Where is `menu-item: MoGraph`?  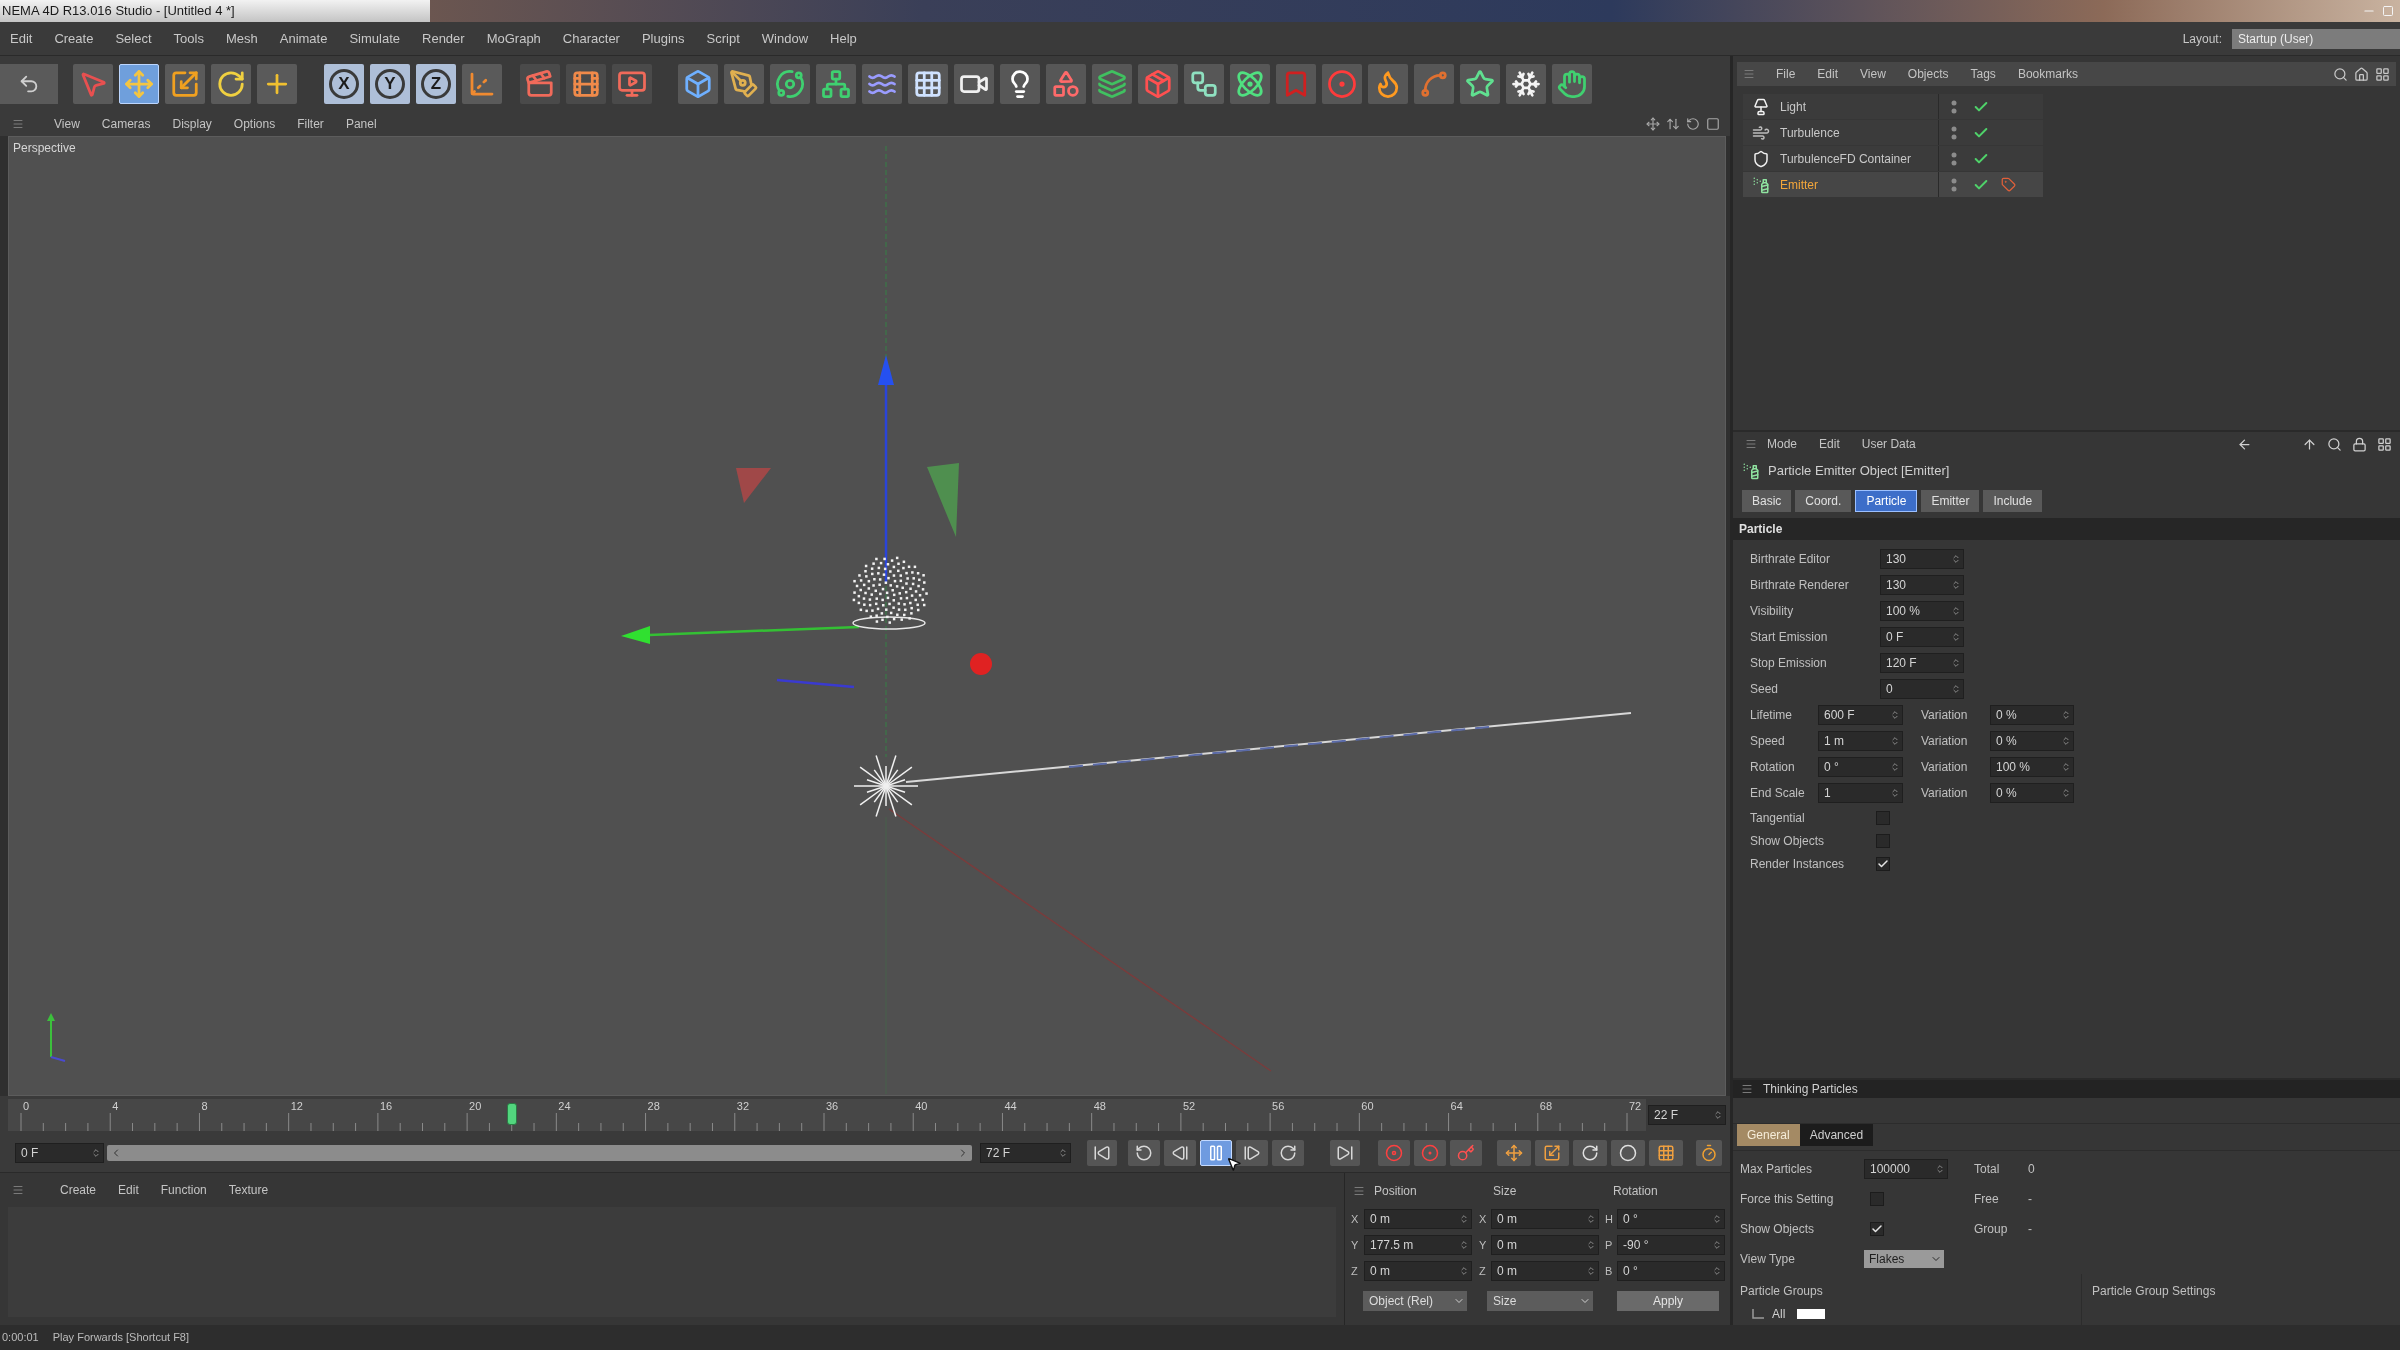 menu-item: MoGraph is located at coordinates (513, 38).